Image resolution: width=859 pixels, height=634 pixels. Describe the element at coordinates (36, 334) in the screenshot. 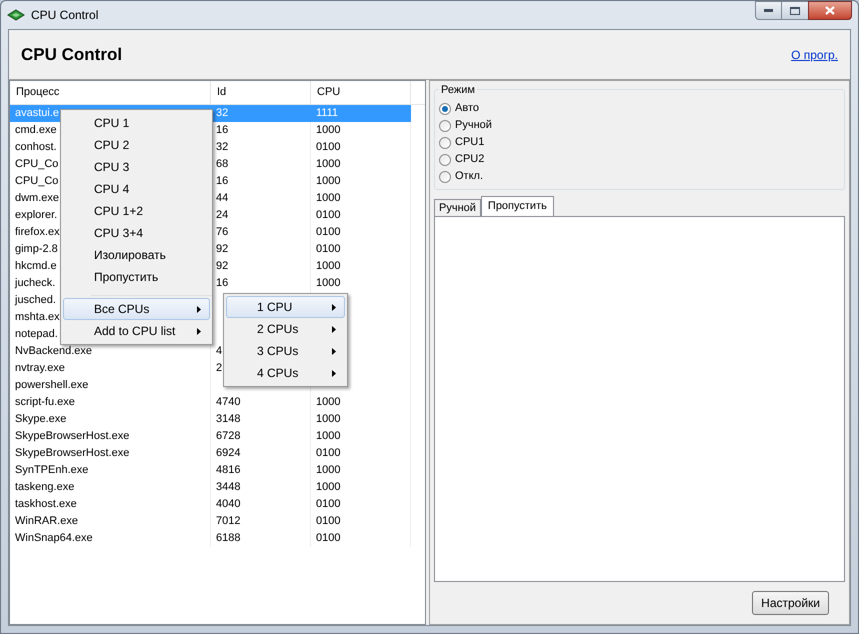

I see `table-cell: notepad.` at that location.